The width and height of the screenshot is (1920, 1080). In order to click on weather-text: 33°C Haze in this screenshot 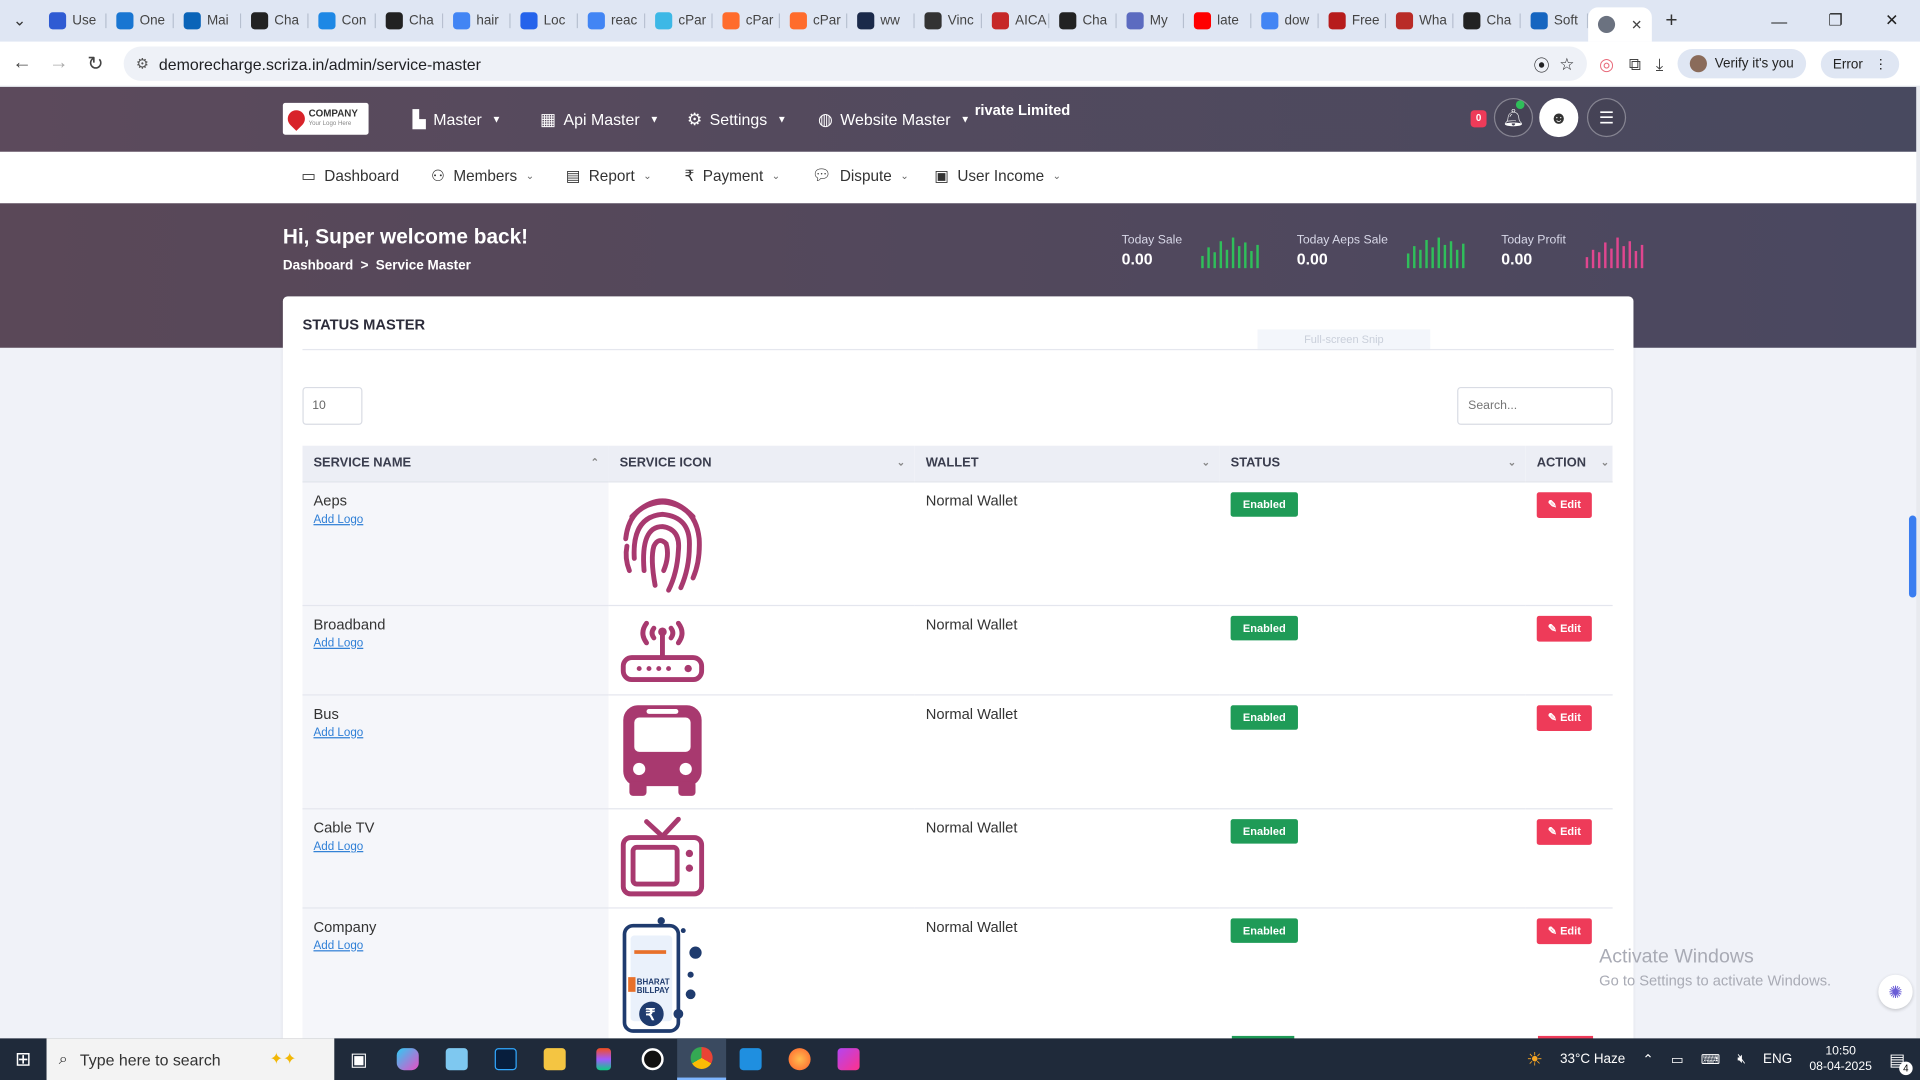, I will do `click(1592, 1059)`.